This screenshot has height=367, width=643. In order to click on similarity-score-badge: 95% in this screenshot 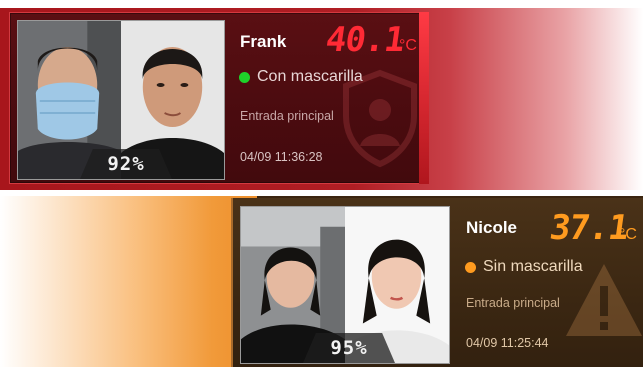, I will do `click(349, 348)`.